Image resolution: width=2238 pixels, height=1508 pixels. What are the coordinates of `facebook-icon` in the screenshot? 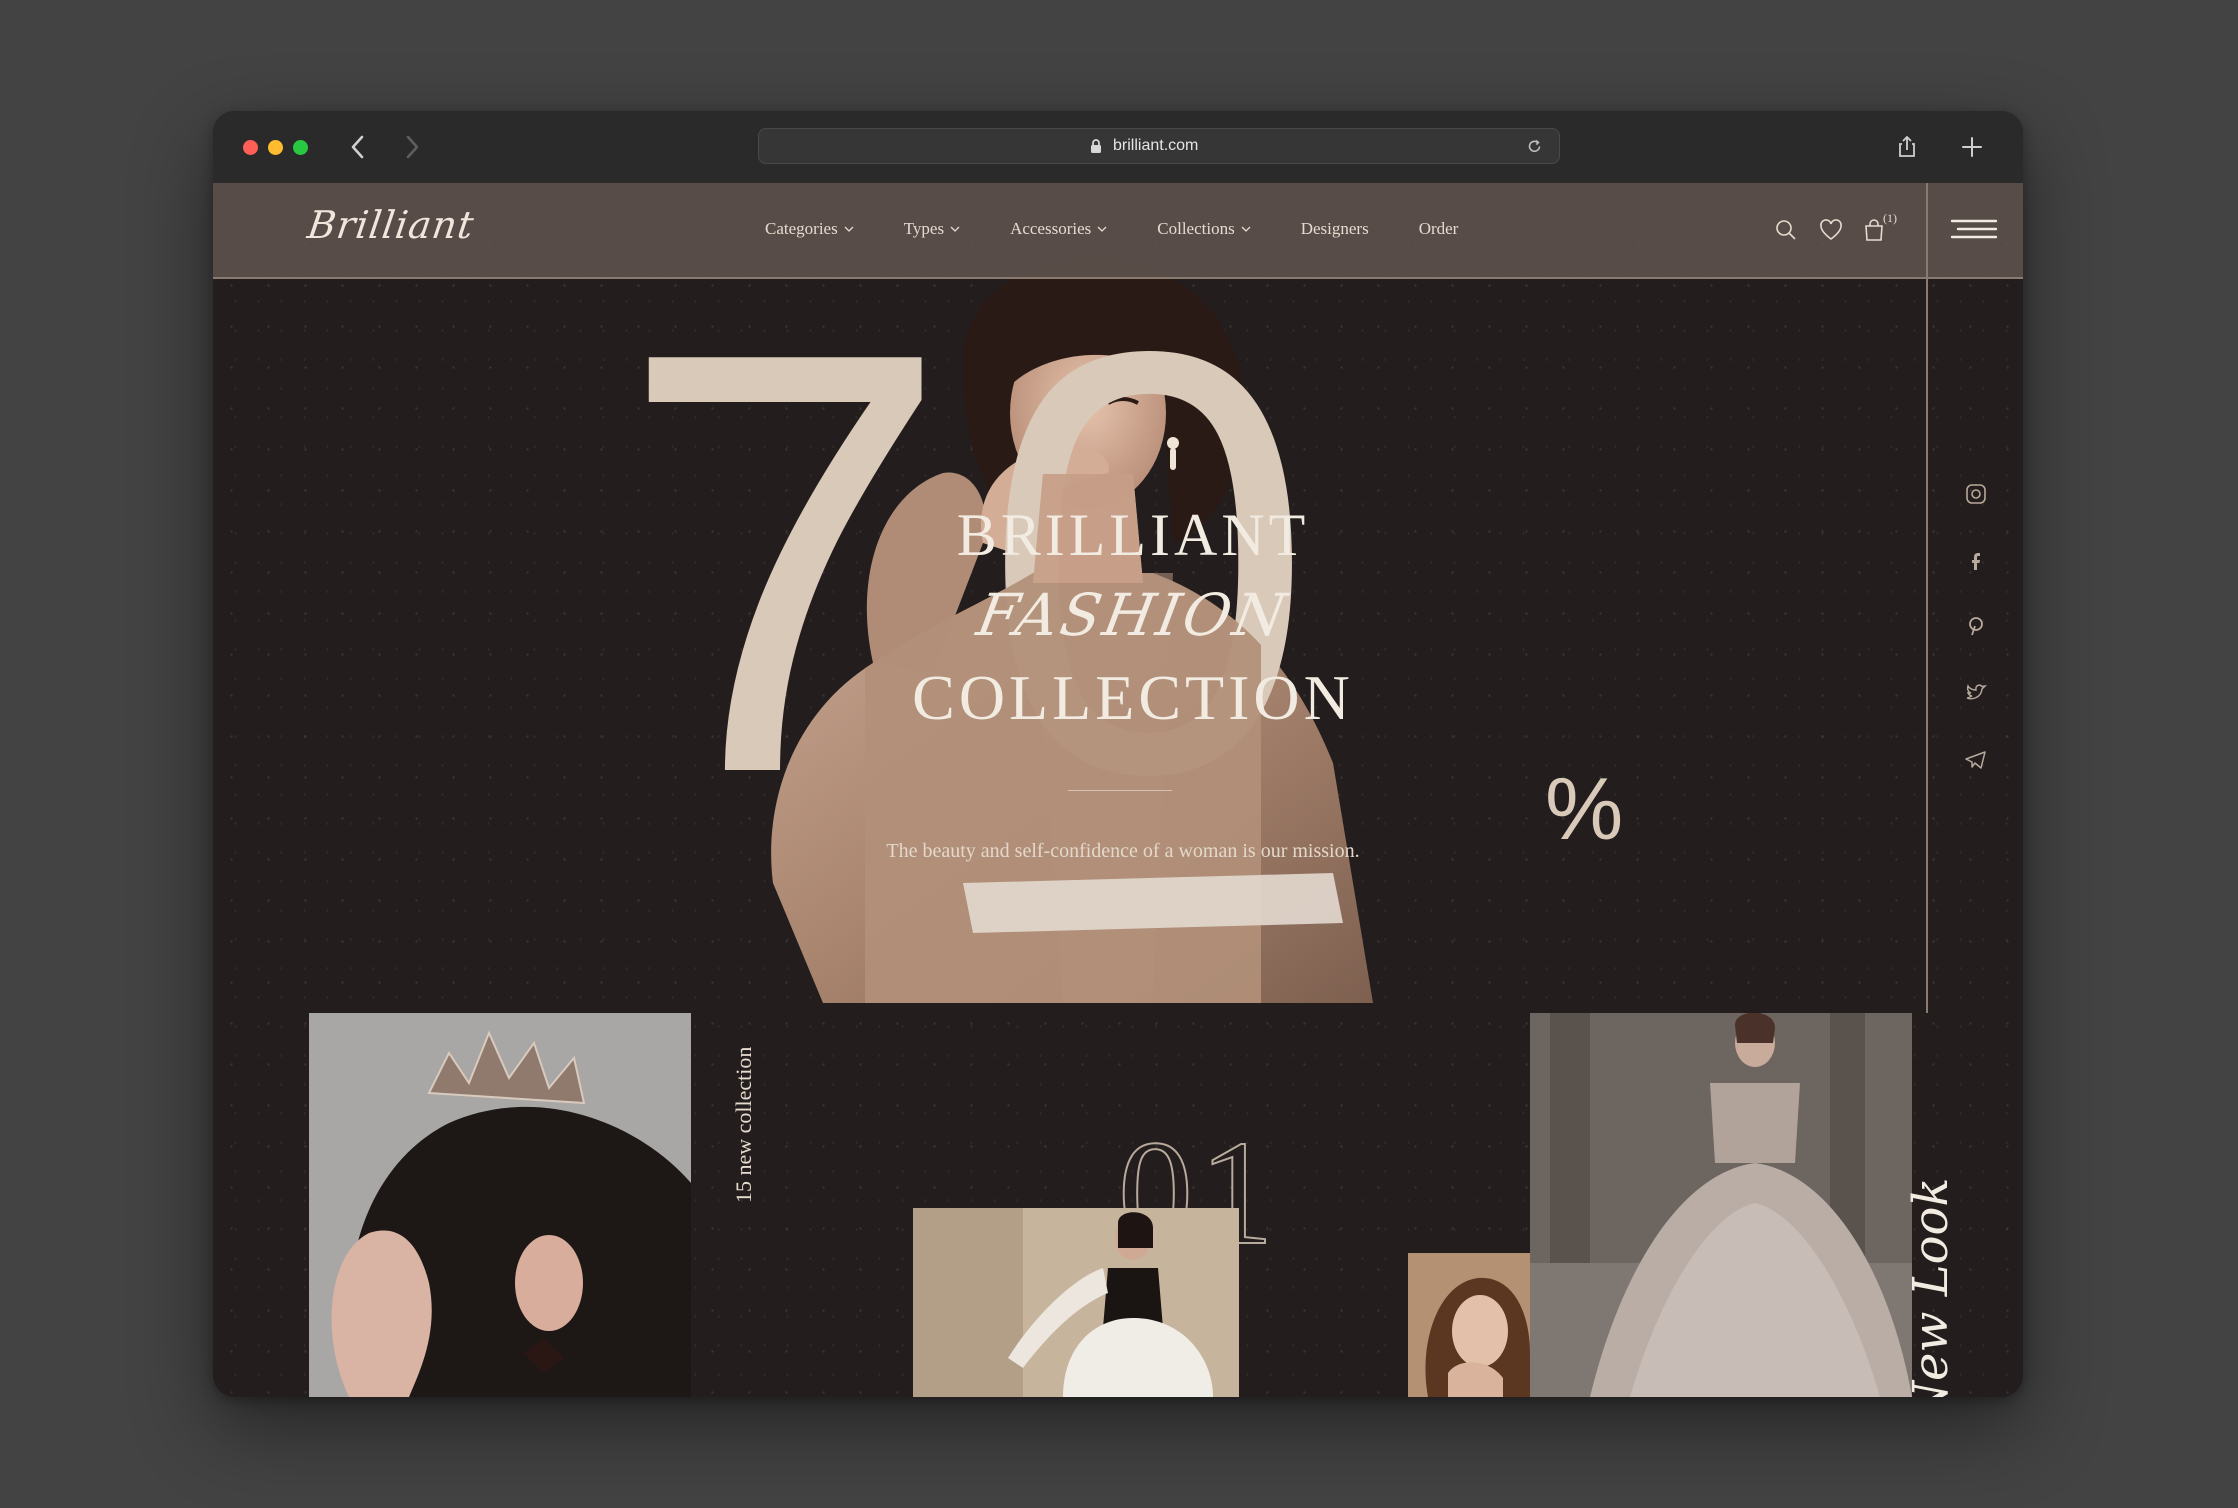 It's located at (1976, 561).